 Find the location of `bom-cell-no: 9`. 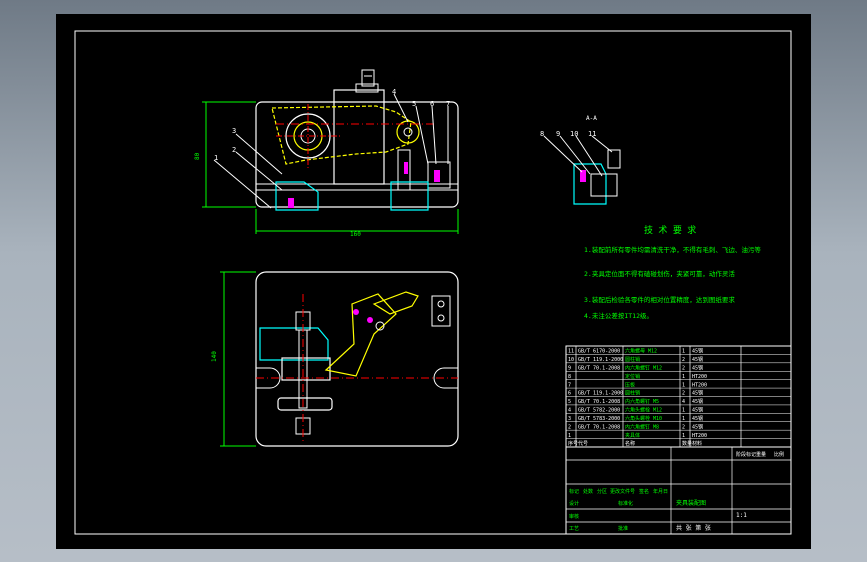

bom-cell-no: 9 is located at coordinates (569, 368).